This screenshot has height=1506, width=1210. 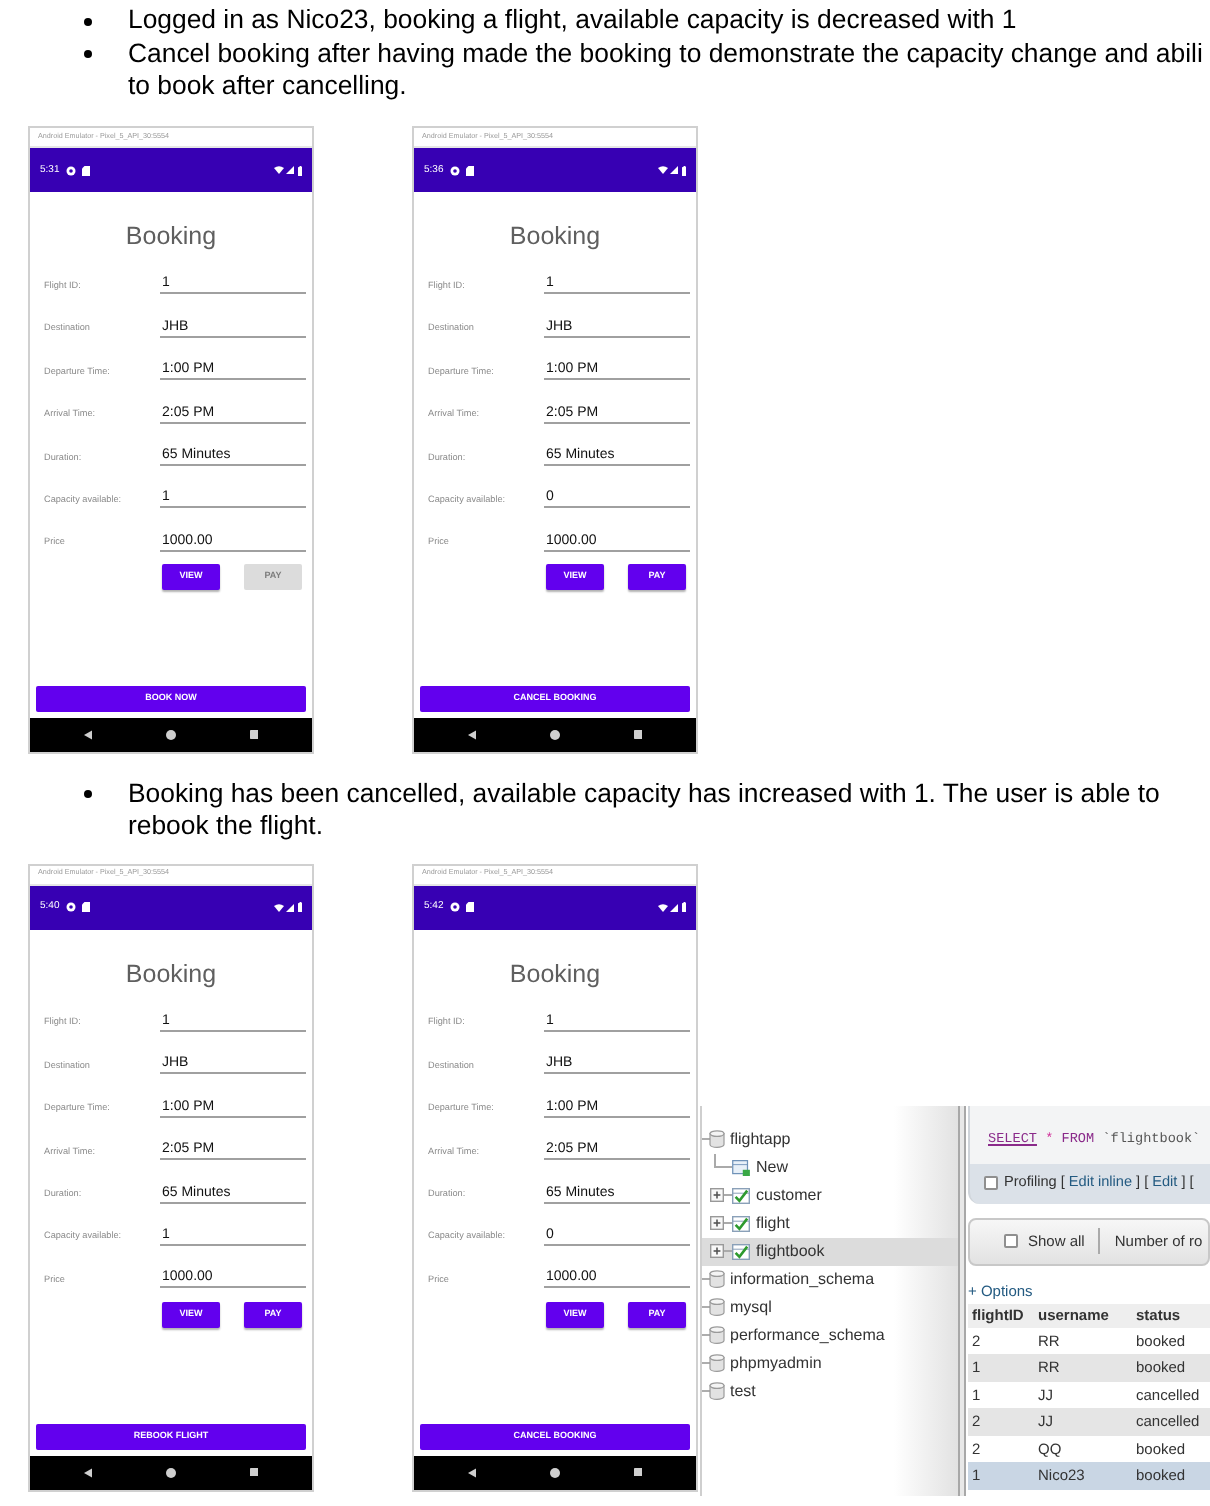 I want to click on tree-item: information_schema, so click(x=830, y=1279).